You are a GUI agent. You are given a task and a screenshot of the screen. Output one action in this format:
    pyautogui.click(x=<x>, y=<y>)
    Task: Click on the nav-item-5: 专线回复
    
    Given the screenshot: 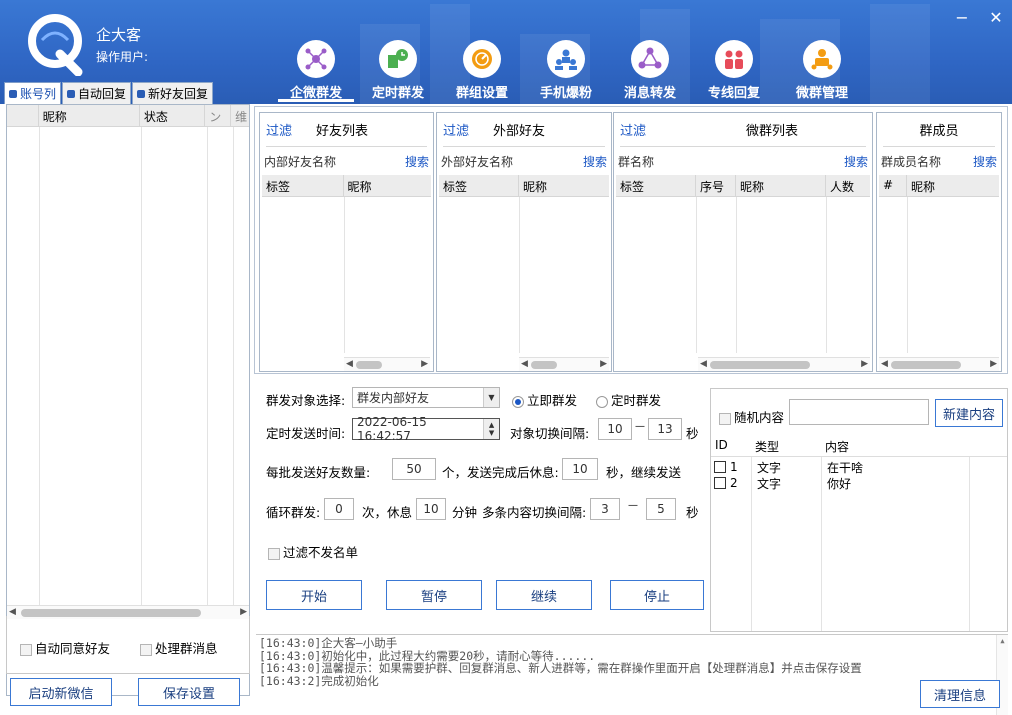 What is the action you would take?
    pyautogui.click(x=734, y=69)
    